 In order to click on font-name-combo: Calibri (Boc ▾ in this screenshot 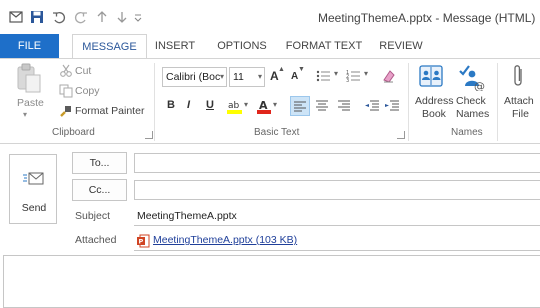, I will do `click(194, 77)`.